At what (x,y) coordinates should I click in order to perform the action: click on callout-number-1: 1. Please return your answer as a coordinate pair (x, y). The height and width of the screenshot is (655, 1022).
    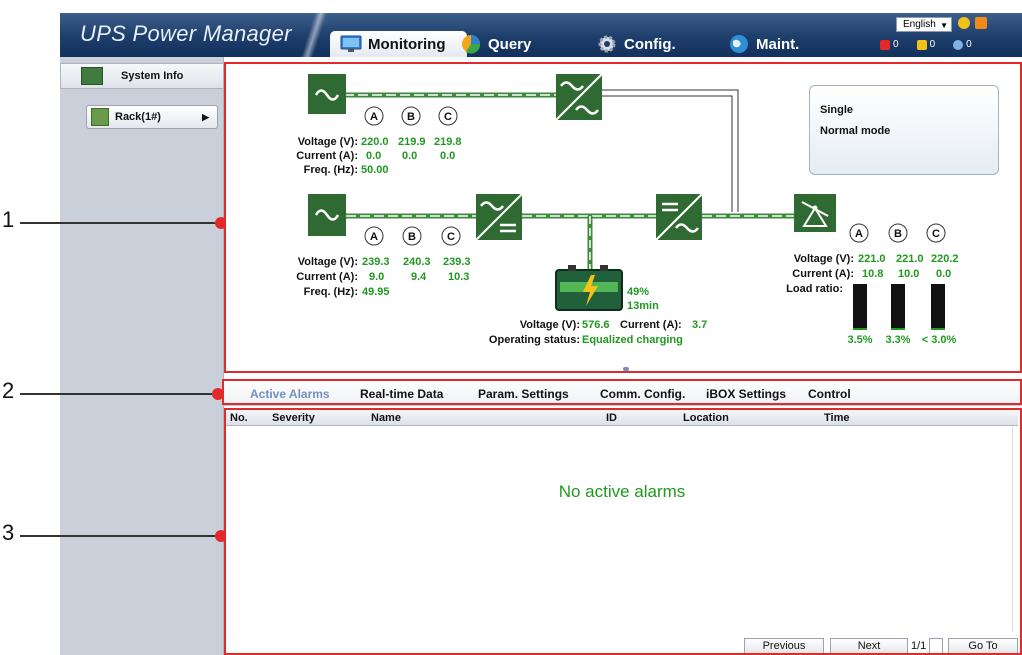
    Looking at the image, I should click on (8, 219).